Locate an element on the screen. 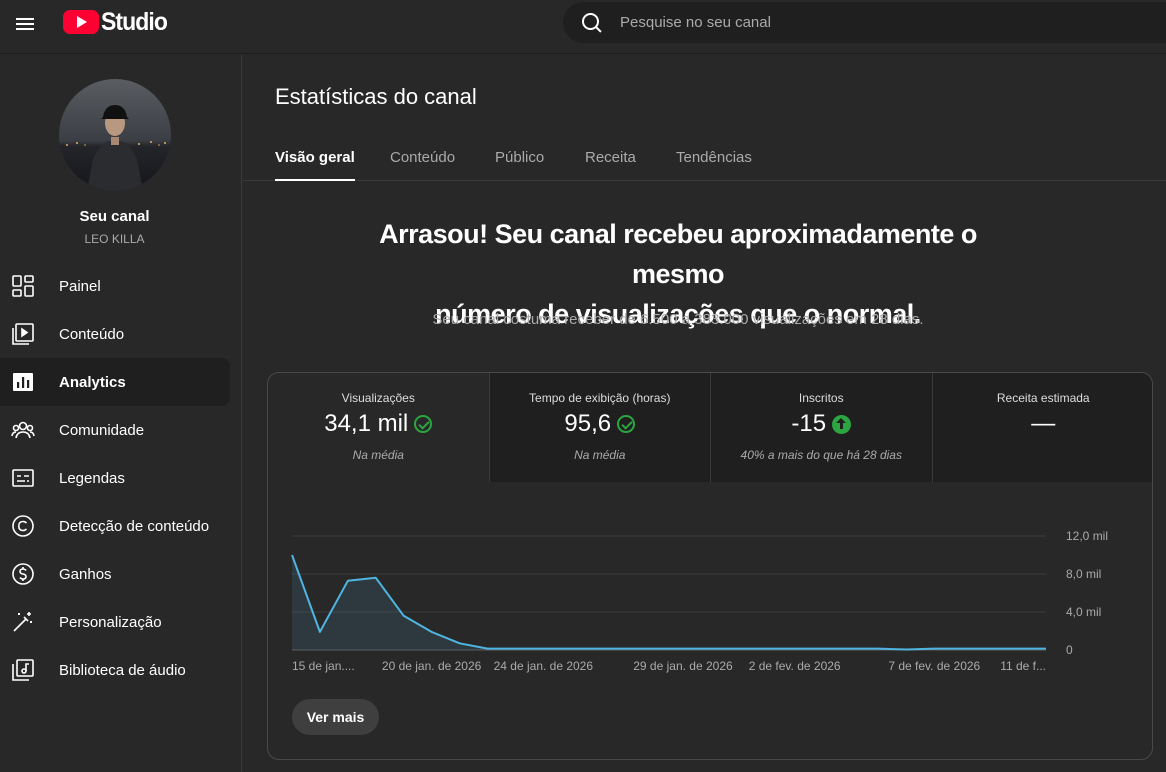  metric-label: Tempo de exibição (horas) is located at coordinates (600, 398).